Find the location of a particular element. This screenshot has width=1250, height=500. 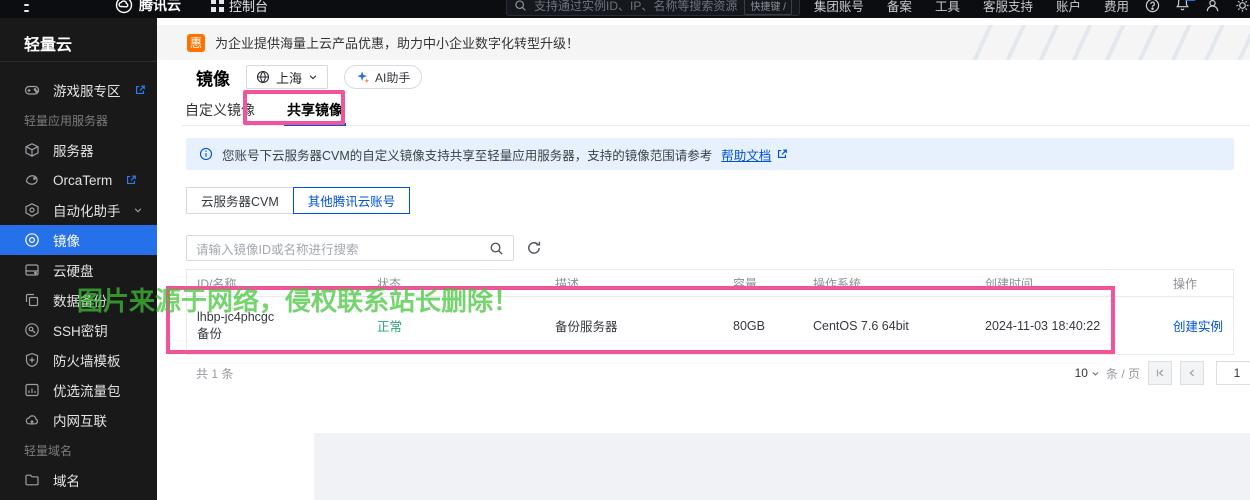

sidebar-item-label: 云硬盘 is located at coordinates (73, 271).